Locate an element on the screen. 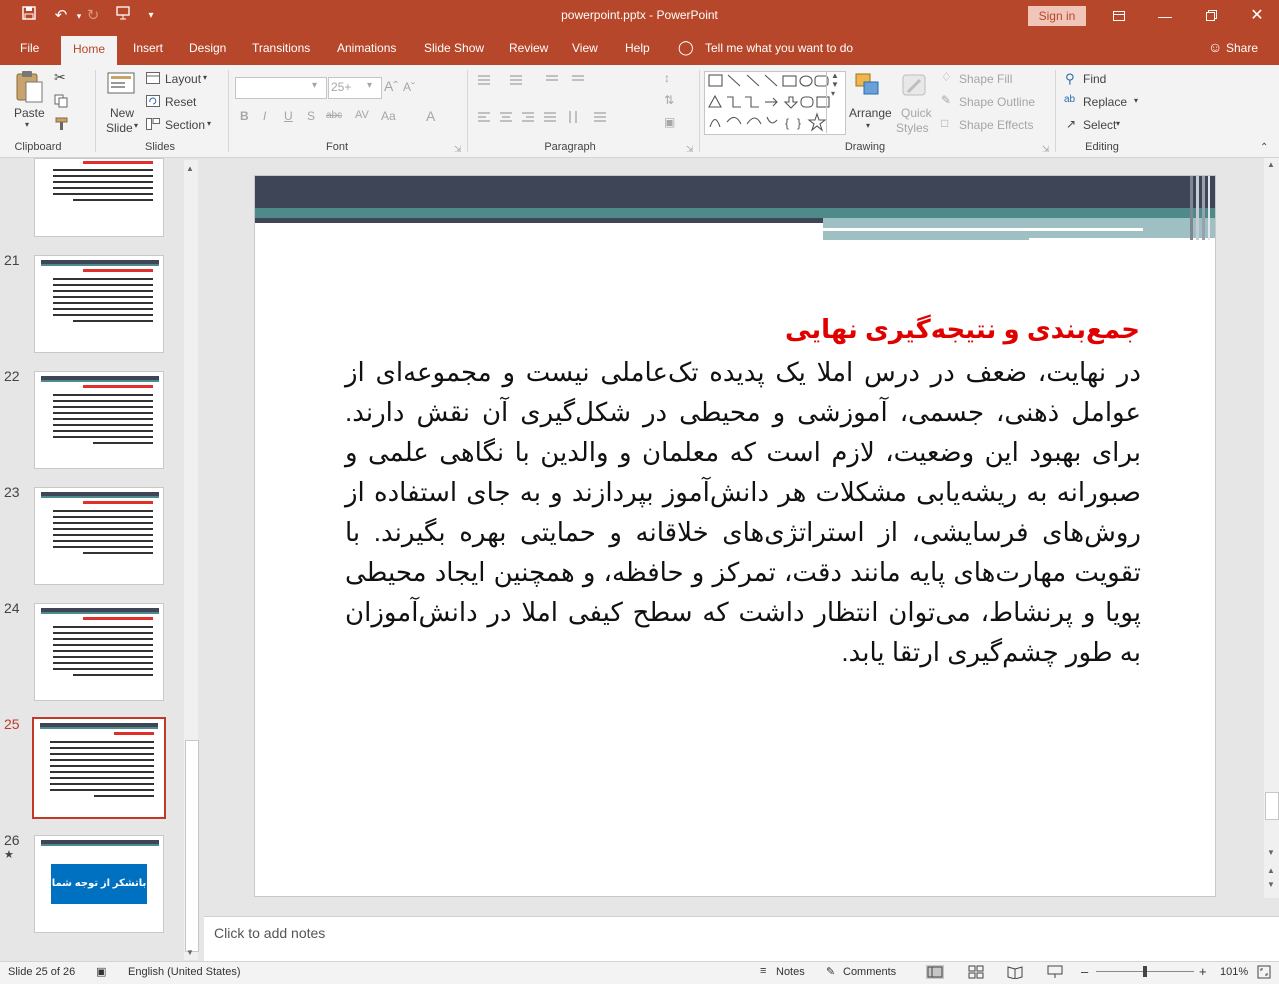 The height and width of the screenshot is (984, 1279). drawing-dialog-launcher-icon: ⇲ is located at coordinates (1046, 149).